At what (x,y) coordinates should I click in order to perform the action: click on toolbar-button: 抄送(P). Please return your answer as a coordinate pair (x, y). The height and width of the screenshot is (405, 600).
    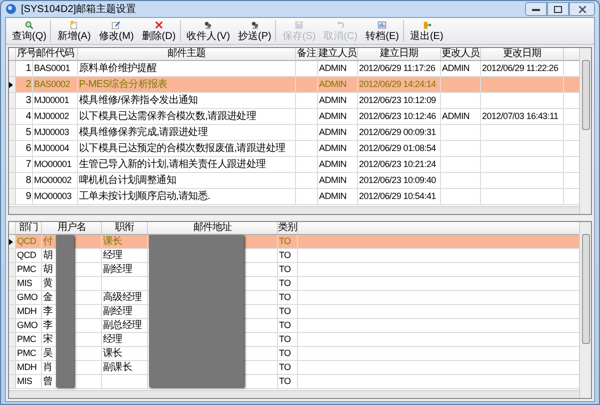
    Looking at the image, I should click on (255, 31).